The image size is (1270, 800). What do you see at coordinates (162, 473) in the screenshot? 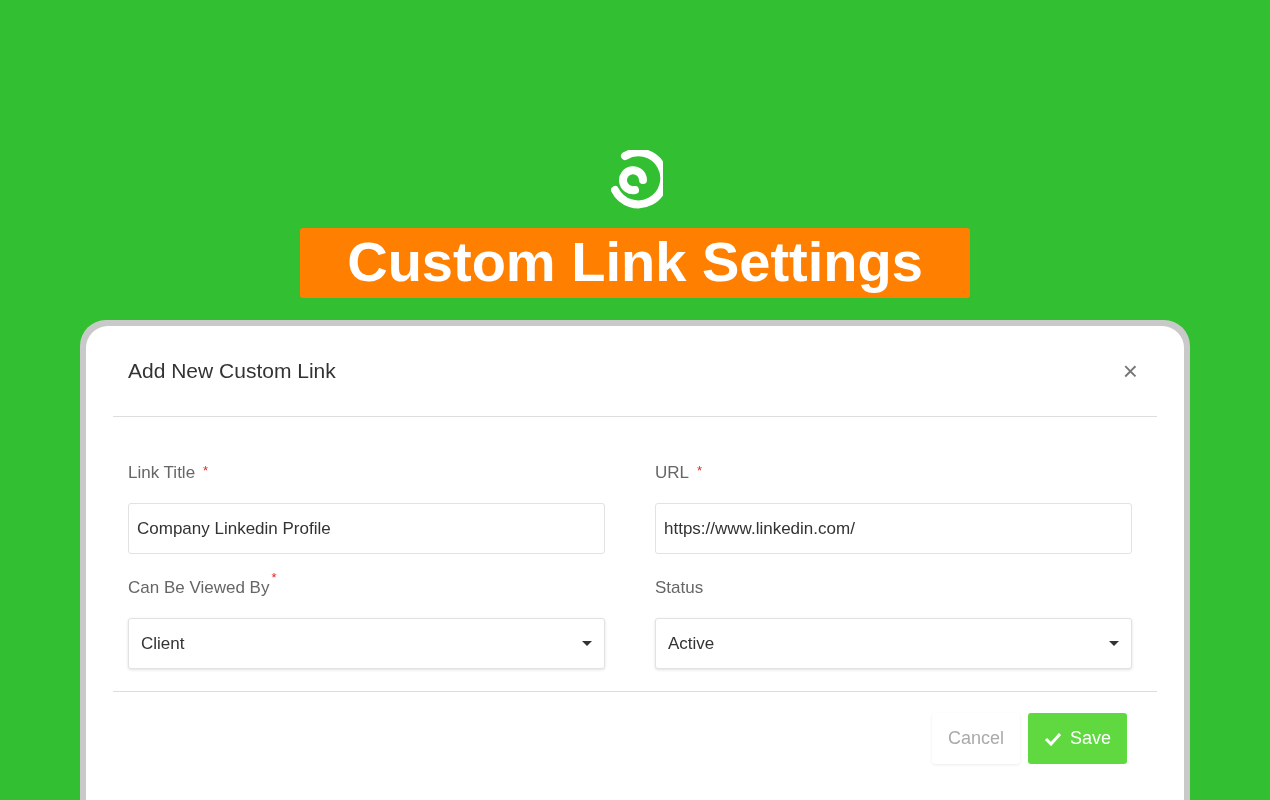
I see `field-label: Link Title` at bounding box center [162, 473].